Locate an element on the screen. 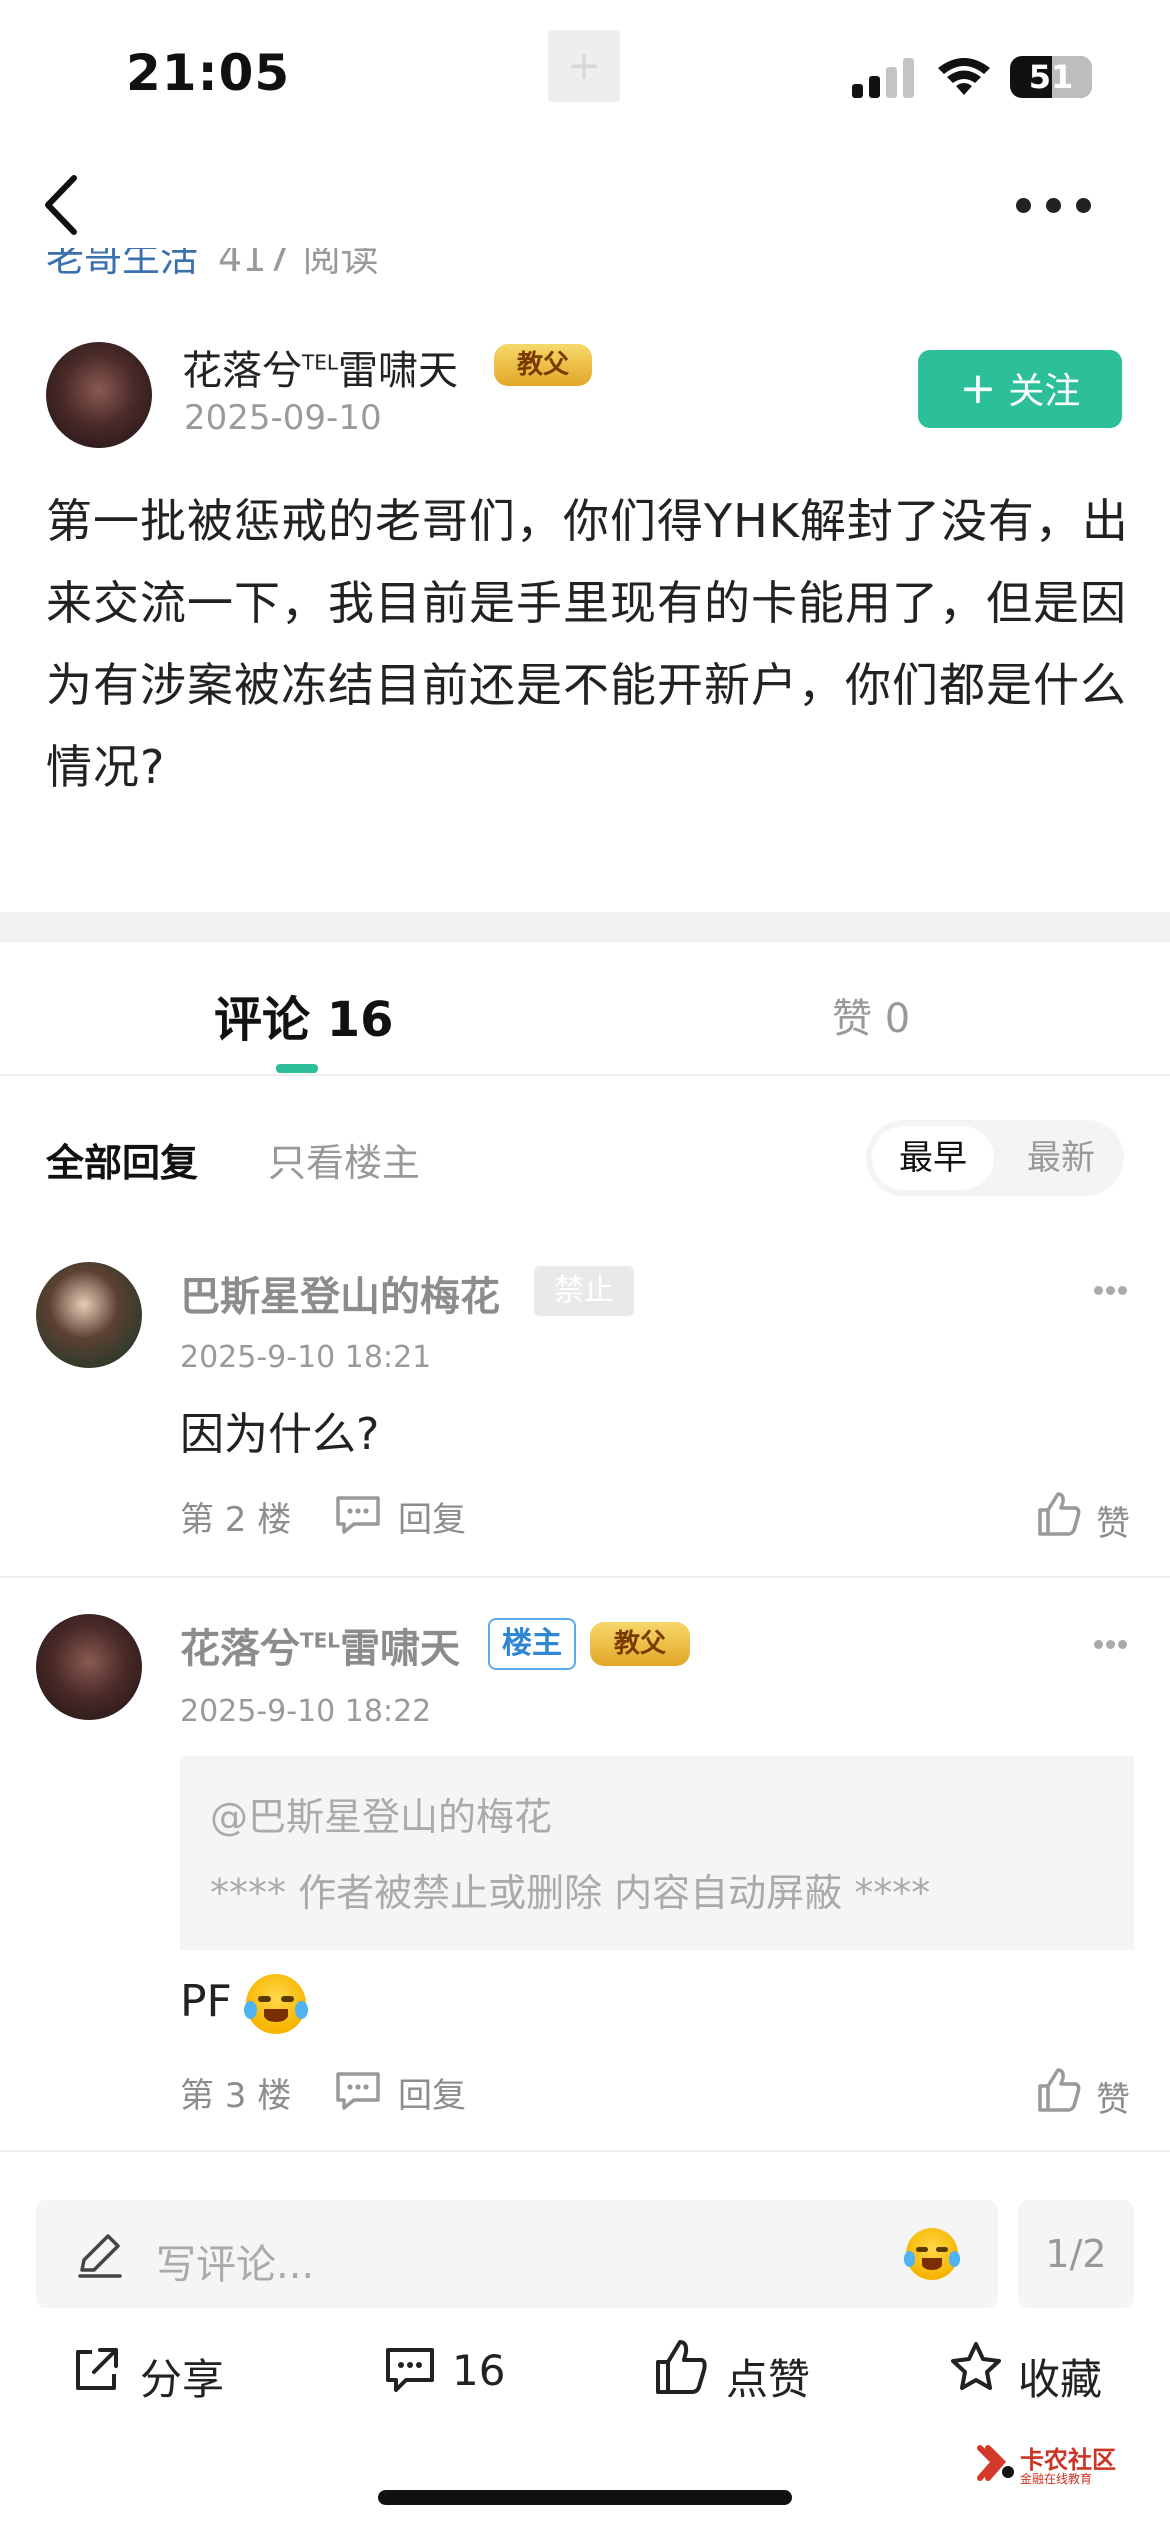 The width and height of the screenshot is (1170, 2532). reply-floor: 第 3 楼 is located at coordinates (236, 2096).